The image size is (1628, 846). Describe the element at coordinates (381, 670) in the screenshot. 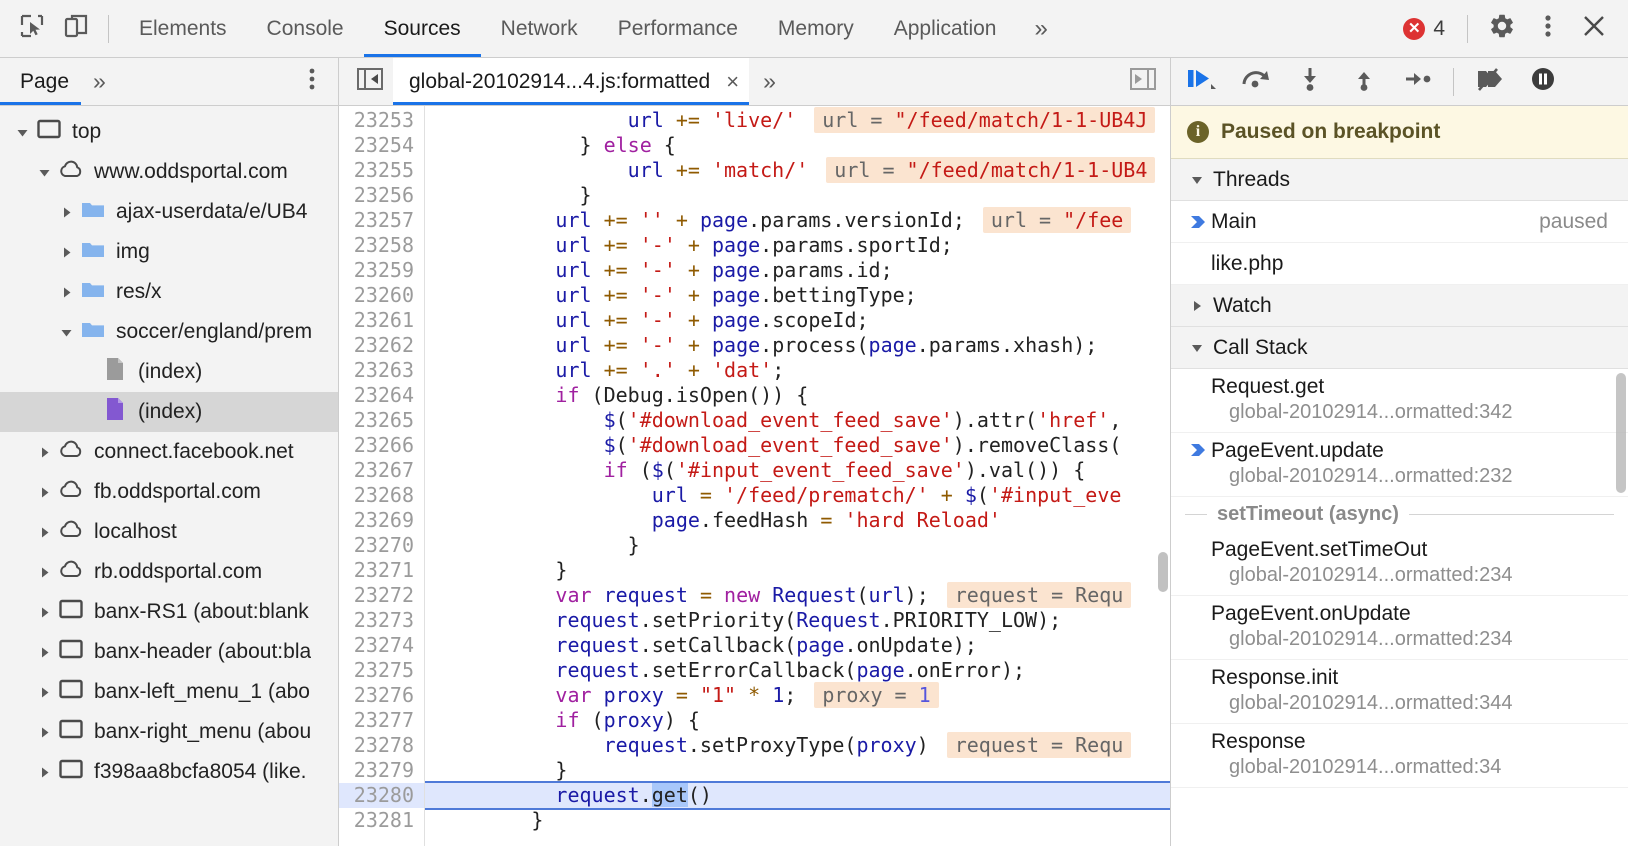

I see `line-number: 23275` at that location.